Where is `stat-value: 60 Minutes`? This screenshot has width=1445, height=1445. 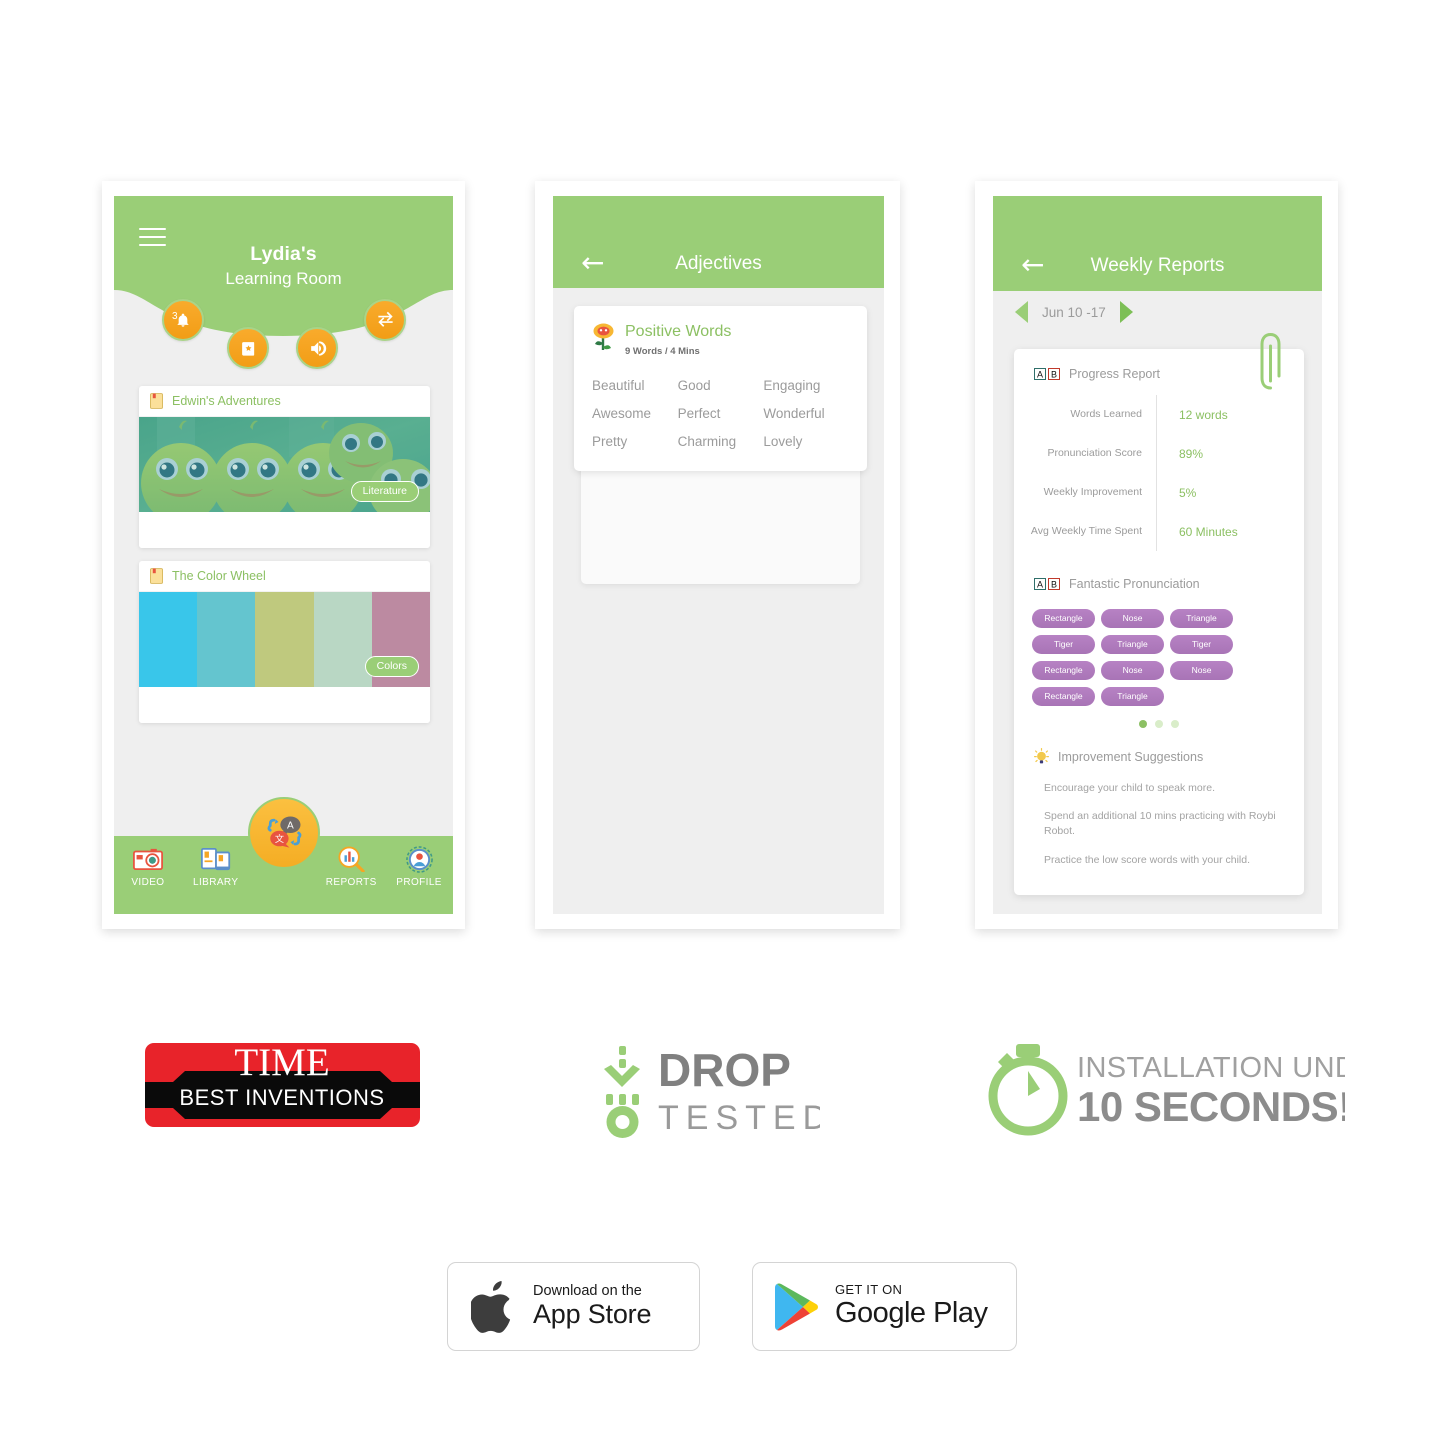
stat-value: 60 Minutes is located at coordinates (1208, 531).